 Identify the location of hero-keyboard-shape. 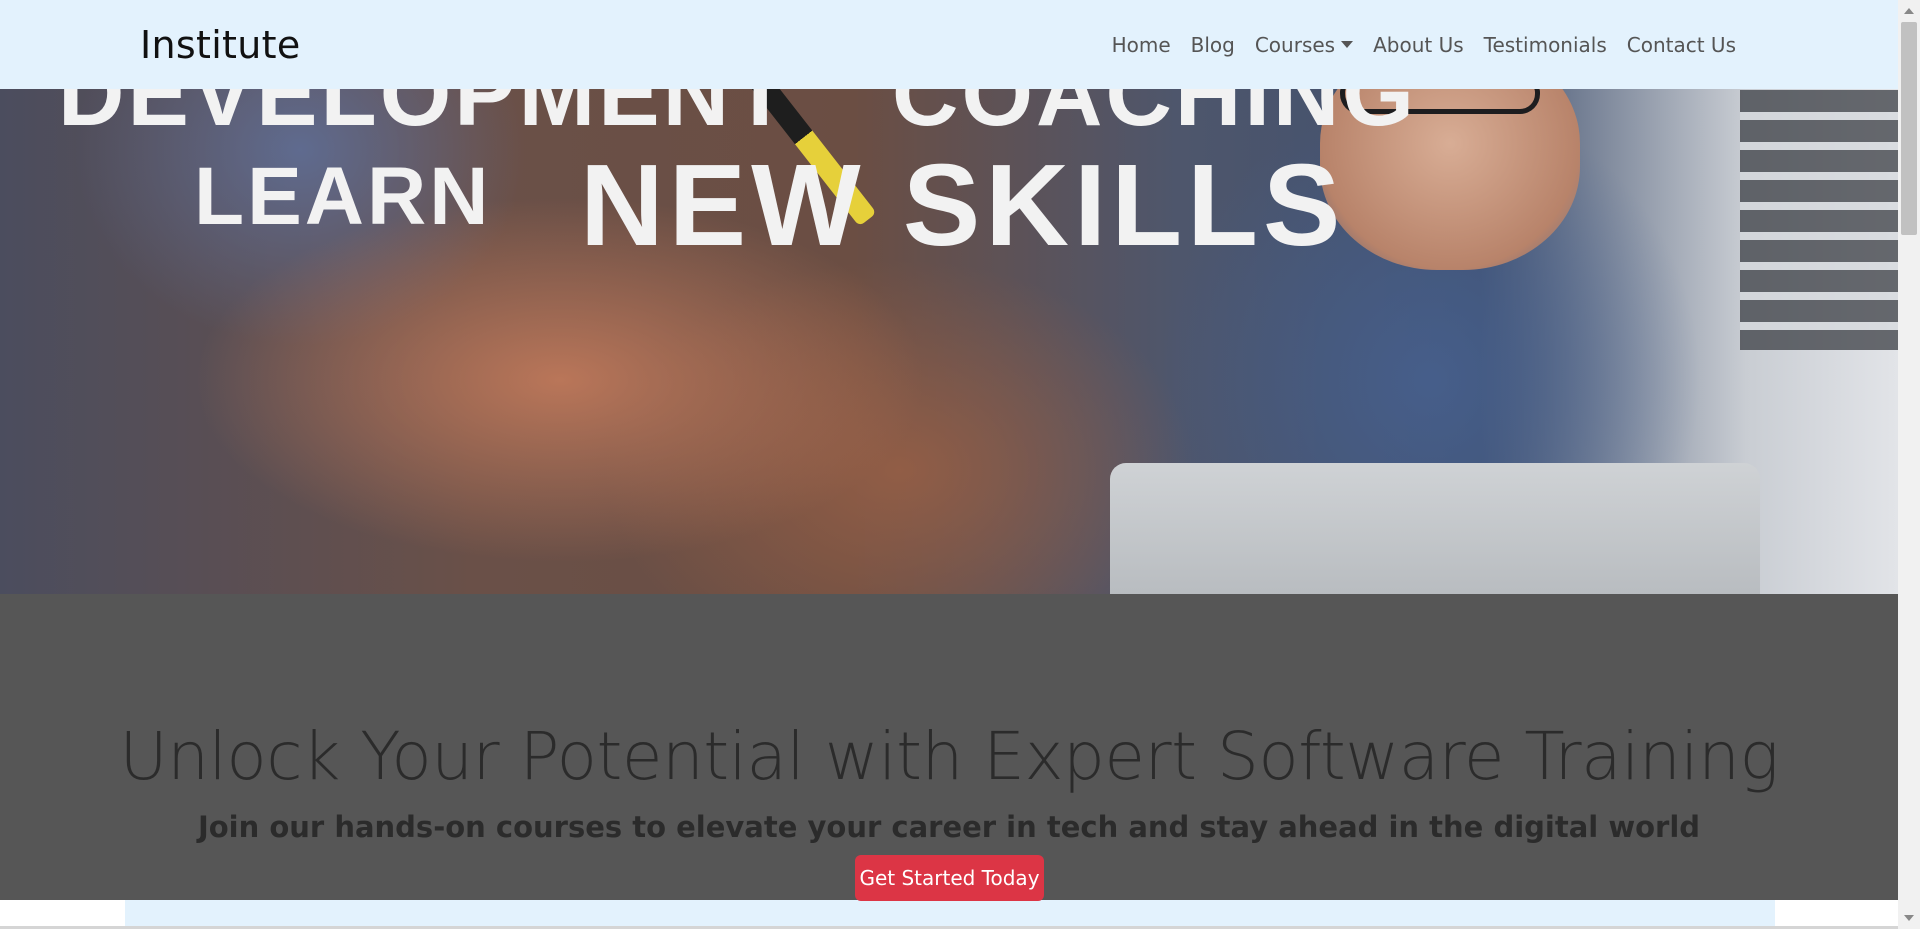
(1819, 220).